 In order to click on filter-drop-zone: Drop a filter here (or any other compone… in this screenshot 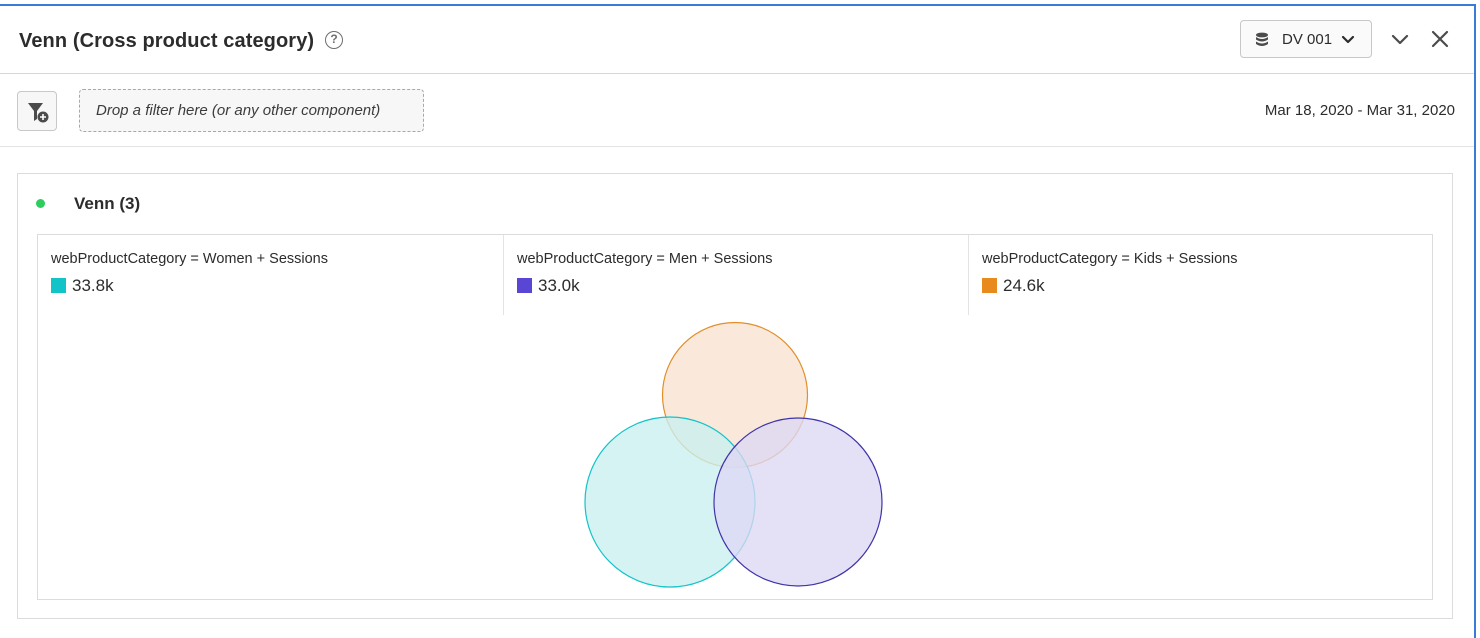, I will do `click(251, 110)`.